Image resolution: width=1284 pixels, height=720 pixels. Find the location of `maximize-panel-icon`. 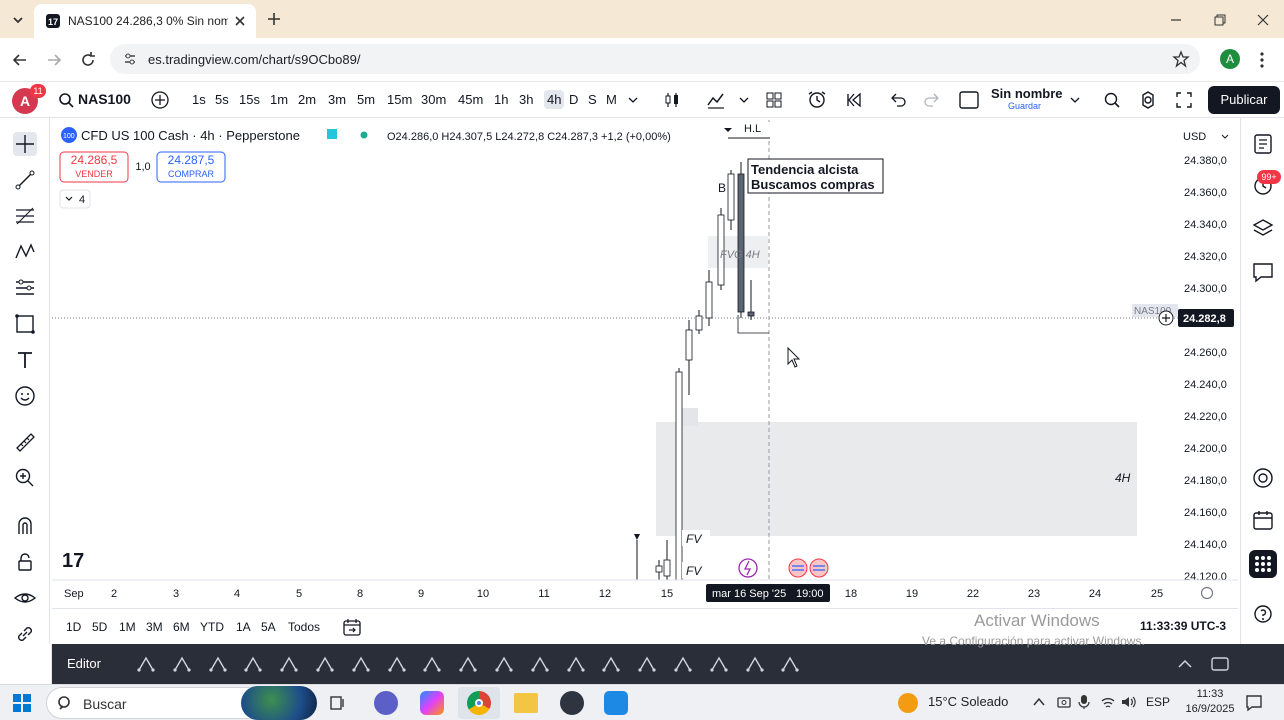

maximize-panel-icon is located at coordinates (1220, 664).